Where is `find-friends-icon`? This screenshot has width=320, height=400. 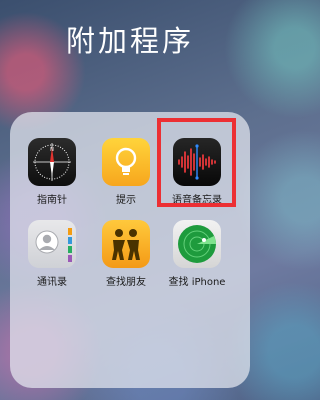
find-friends-icon is located at coordinates (126, 244).